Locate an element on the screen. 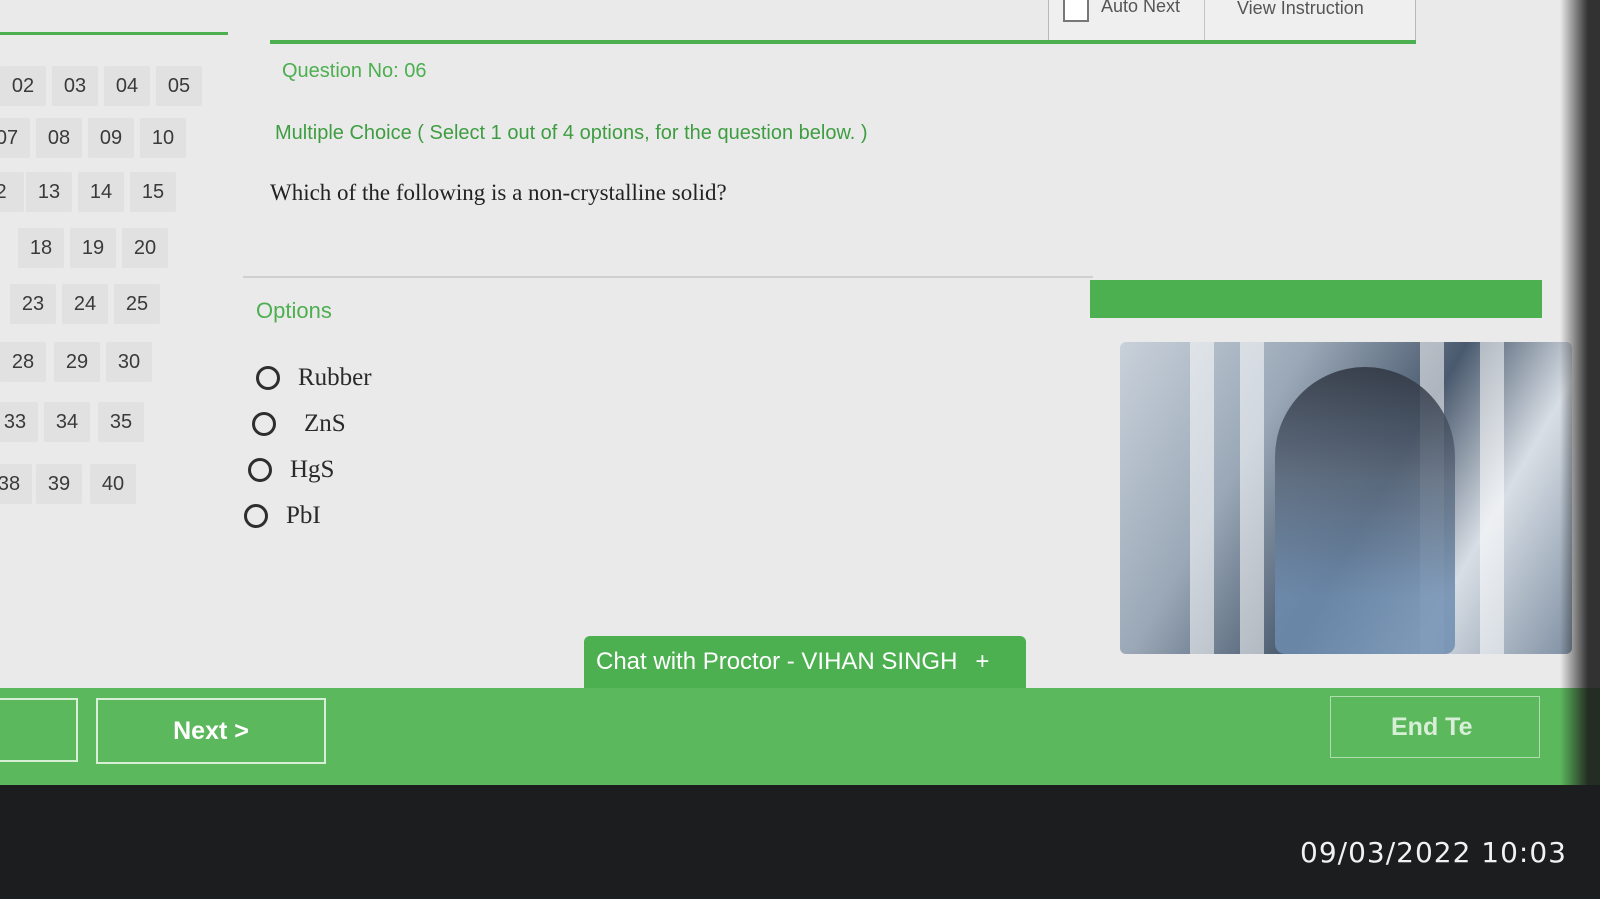 The image size is (1600, 899). webcam-panel-header is located at coordinates (1316, 299).